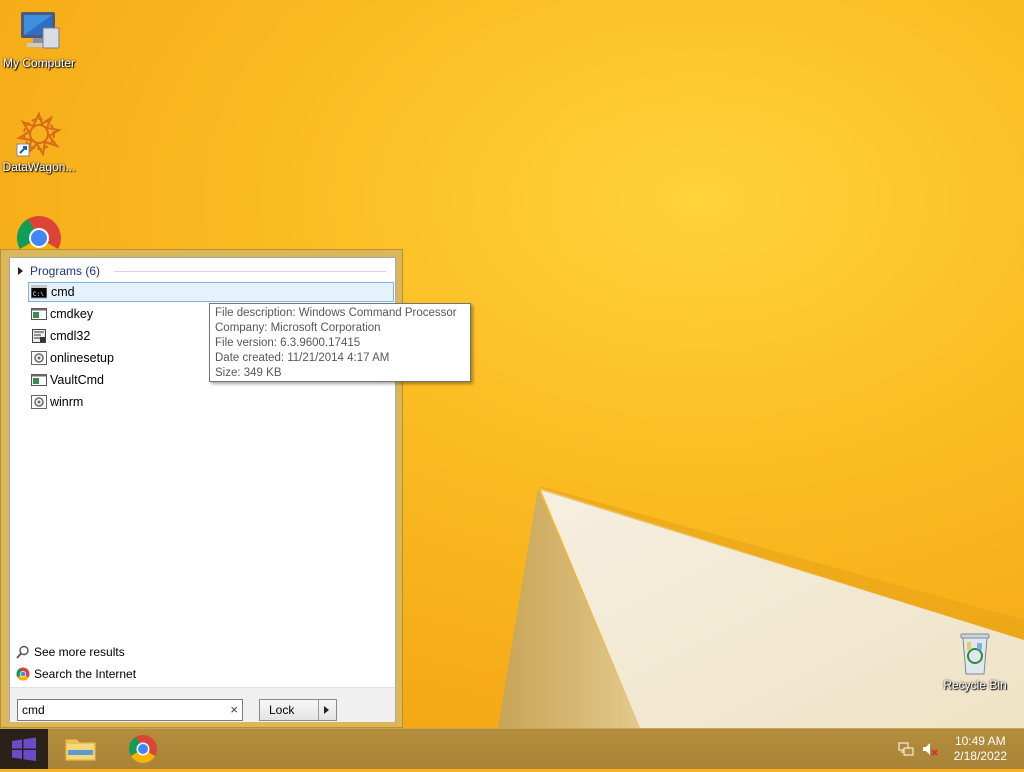 Image resolution: width=1024 pixels, height=772 pixels. I want to click on see-more-results-link: See more results, so click(76, 652).